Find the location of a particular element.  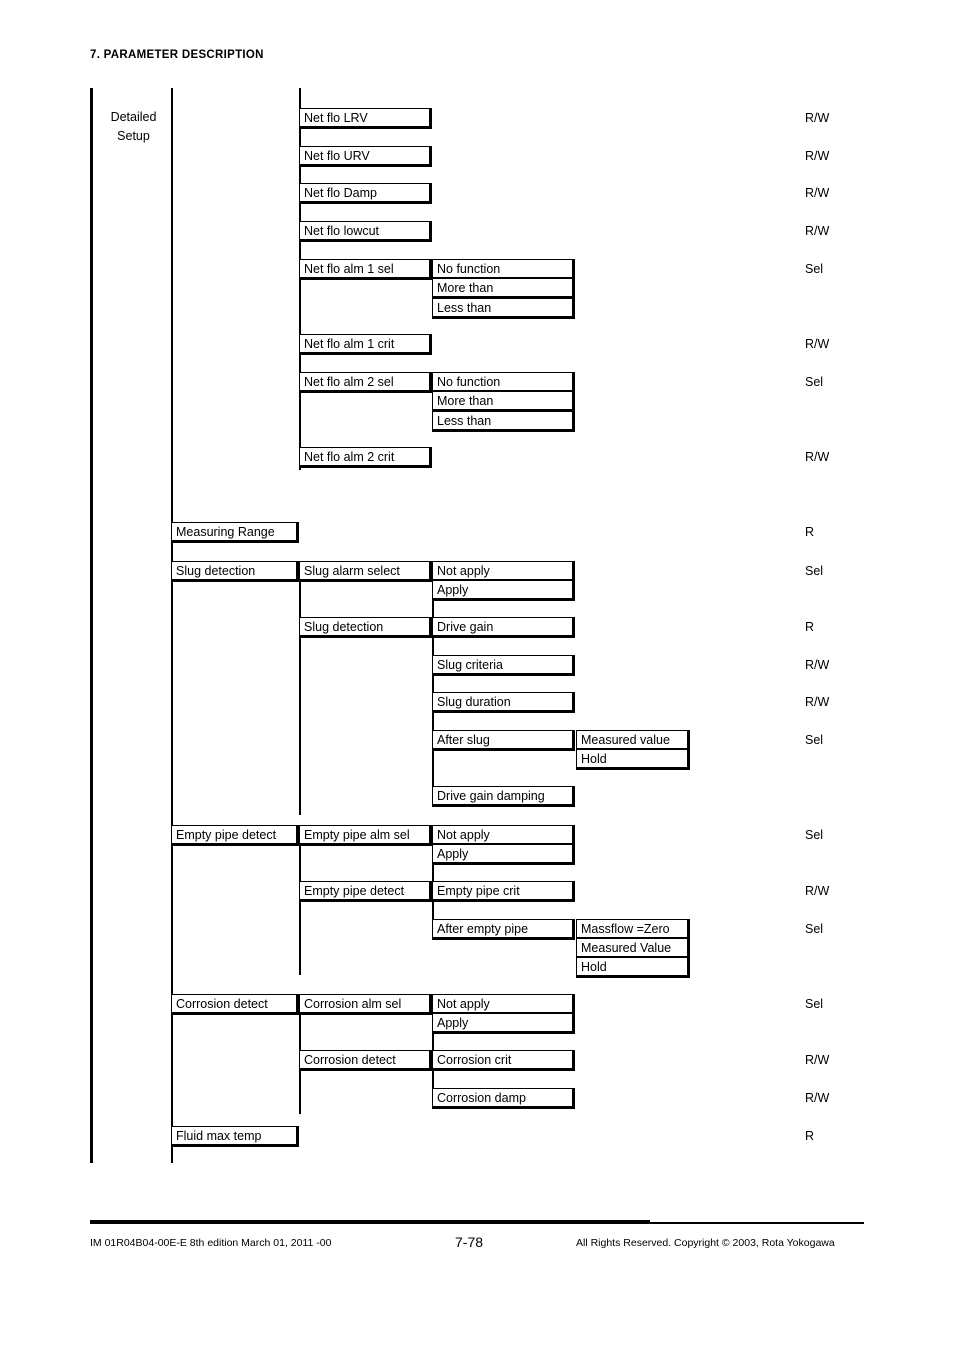

corrosion-detect-sub: Corrosion detect is located at coordinates (365, 1060).